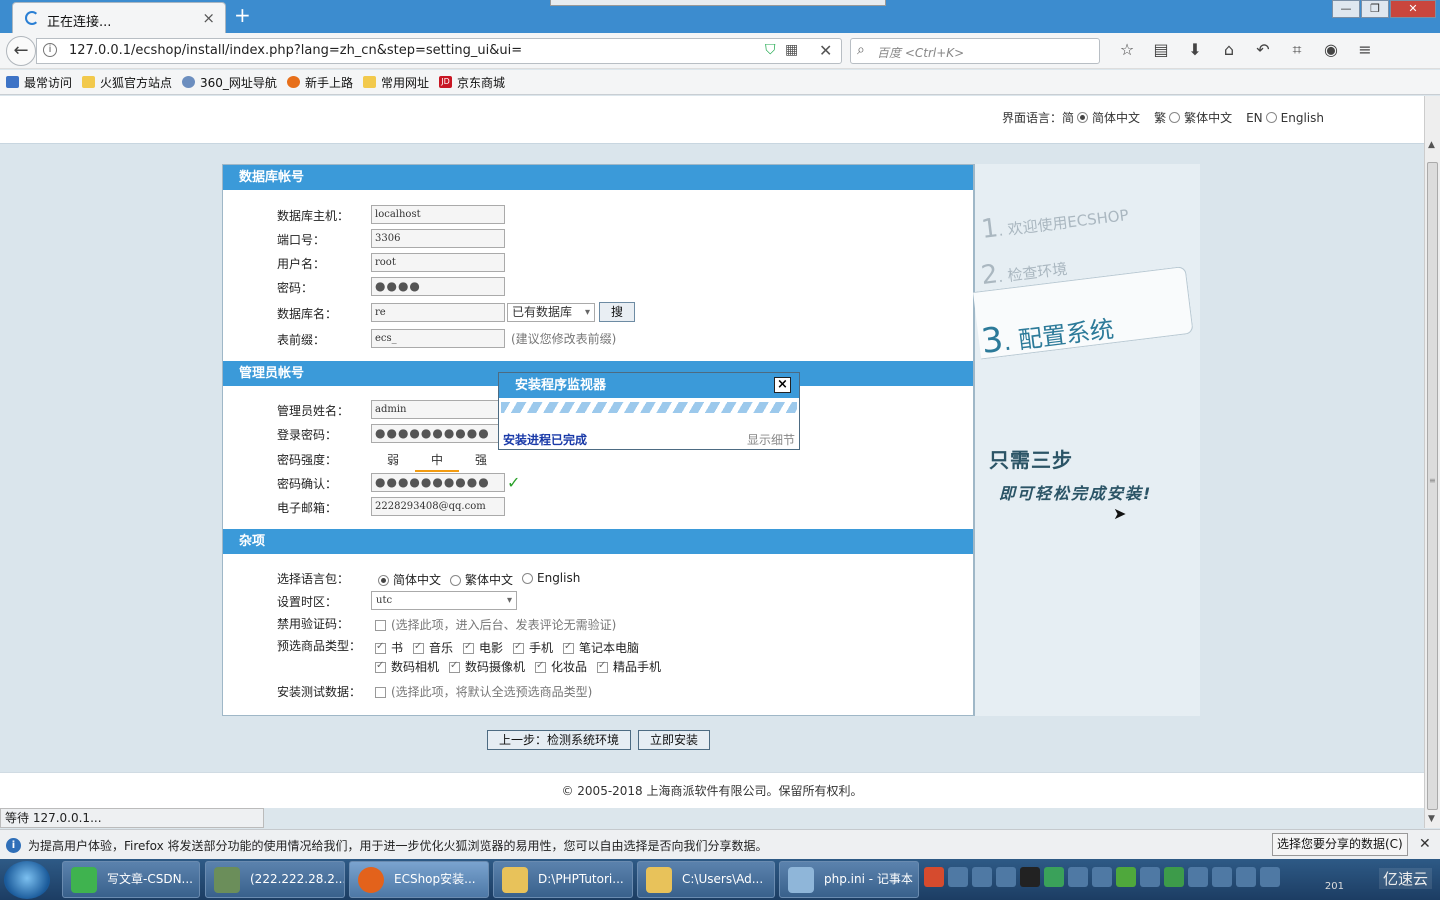 The width and height of the screenshot is (1440, 900). I want to click on admin-pass-input: ●●●●●●●●●●, so click(438, 433).